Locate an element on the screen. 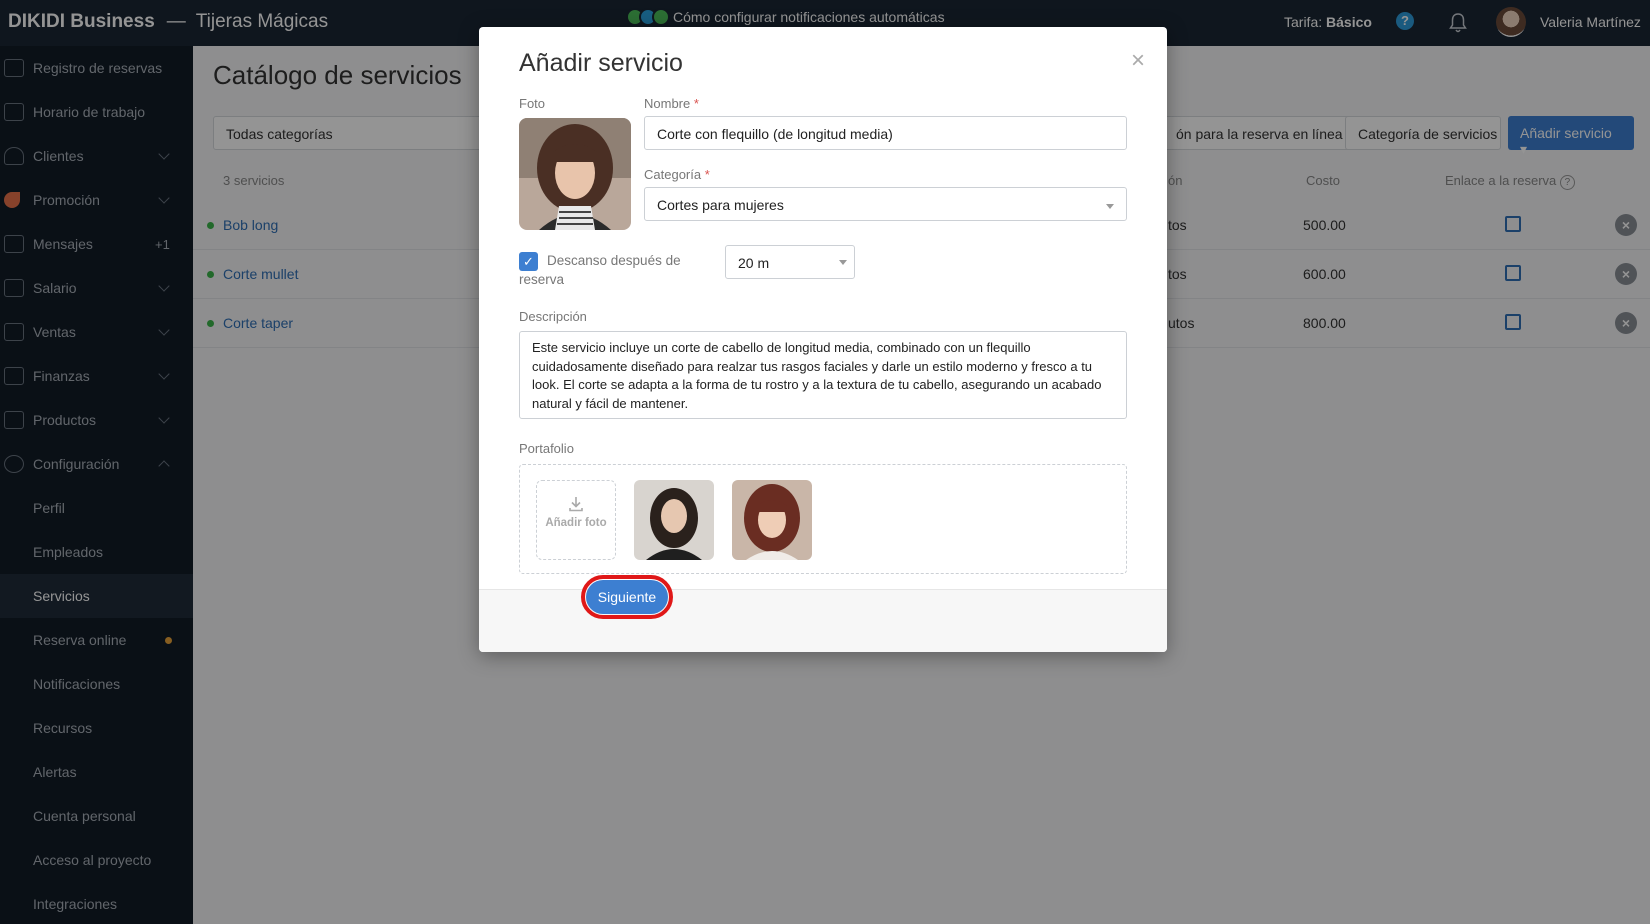  close-icon: × is located at coordinates (1138, 61).